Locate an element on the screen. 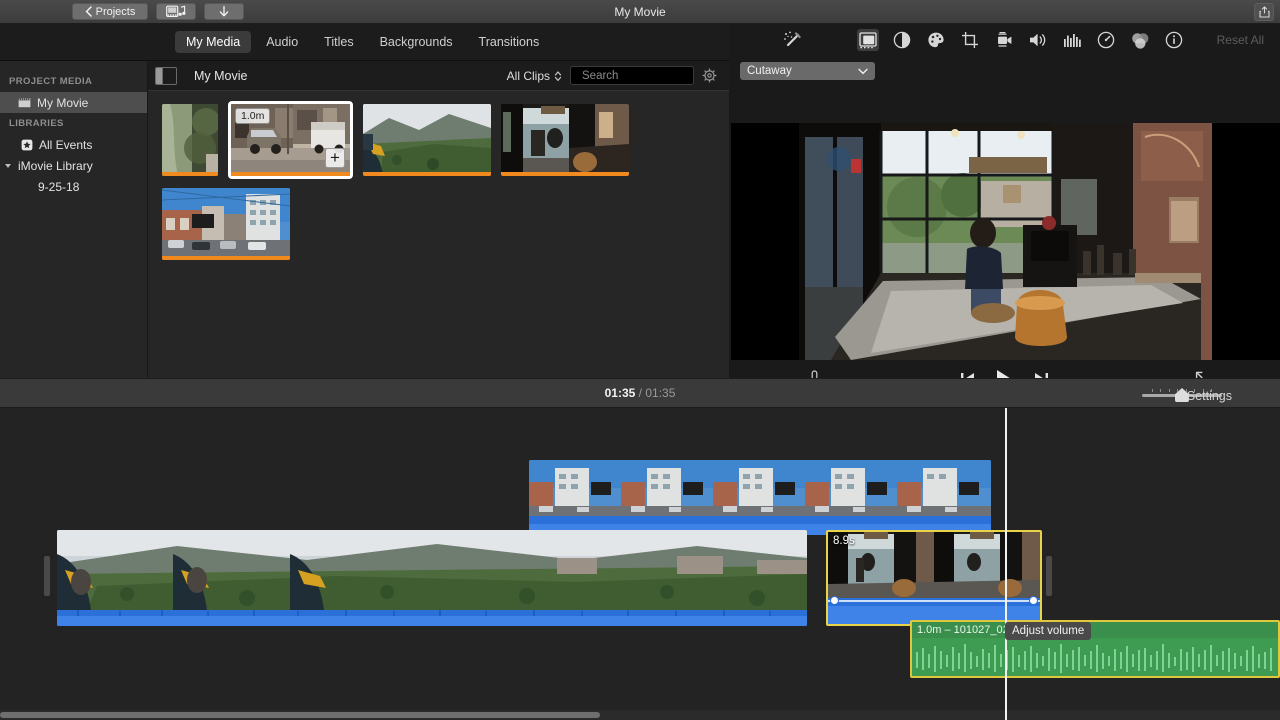  color-balance-icon is located at coordinates (902, 40).